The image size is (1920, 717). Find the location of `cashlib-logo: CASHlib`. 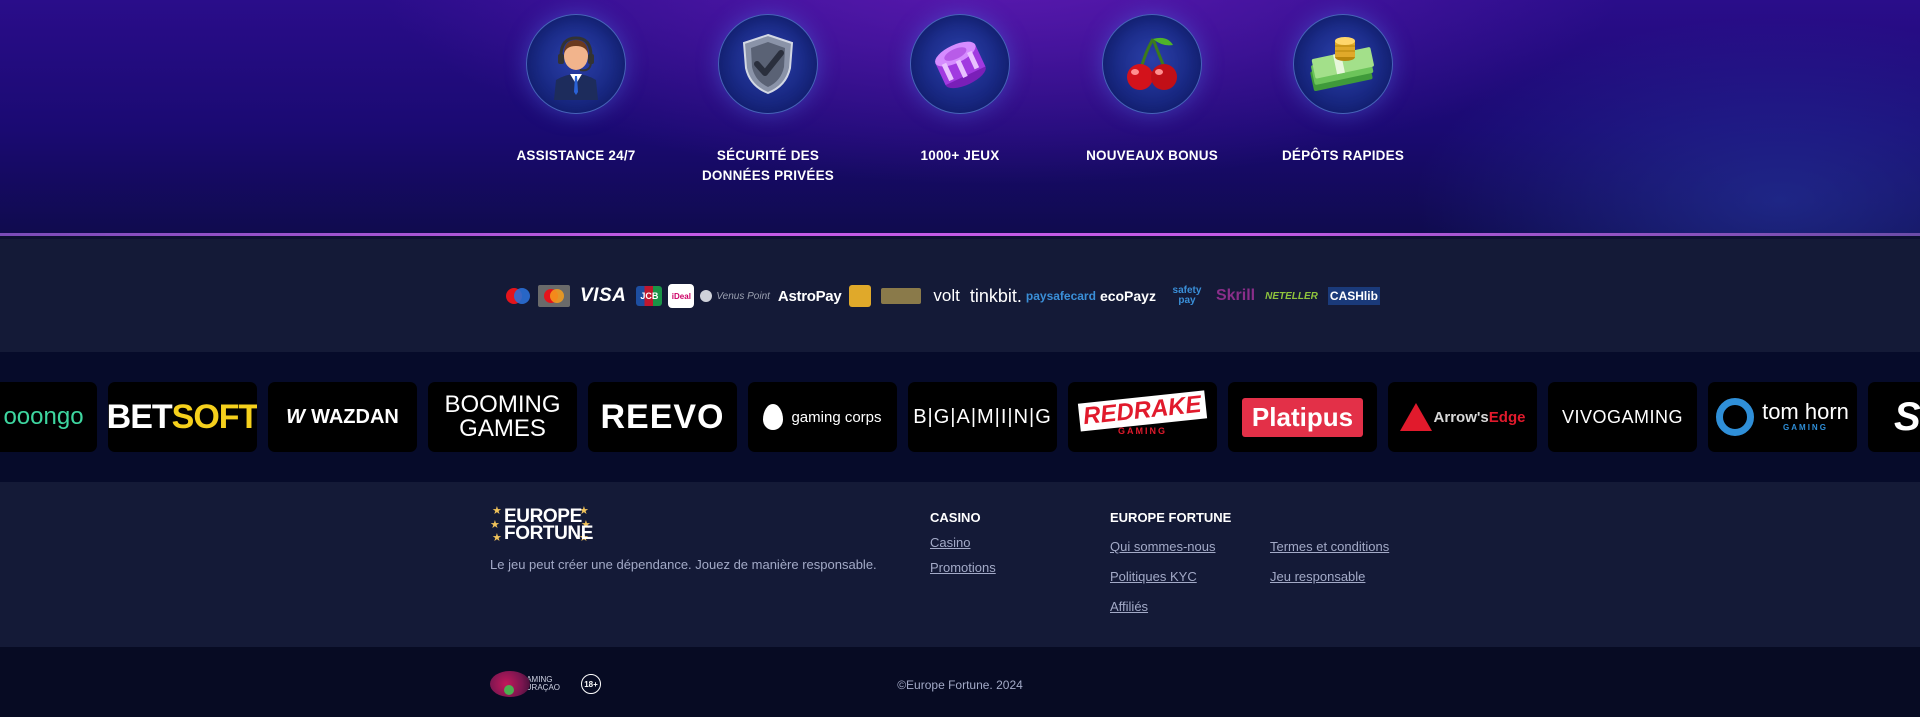

cashlib-logo: CASHlib is located at coordinates (1353, 296).